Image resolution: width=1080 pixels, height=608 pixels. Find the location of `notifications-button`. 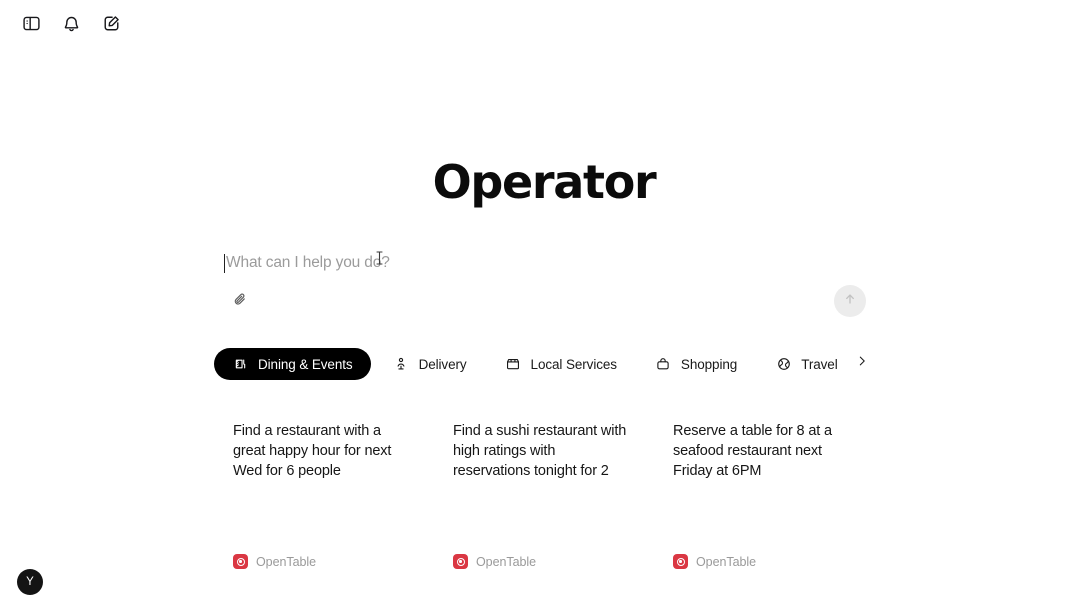

notifications-button is located at coordinates (71, 23).